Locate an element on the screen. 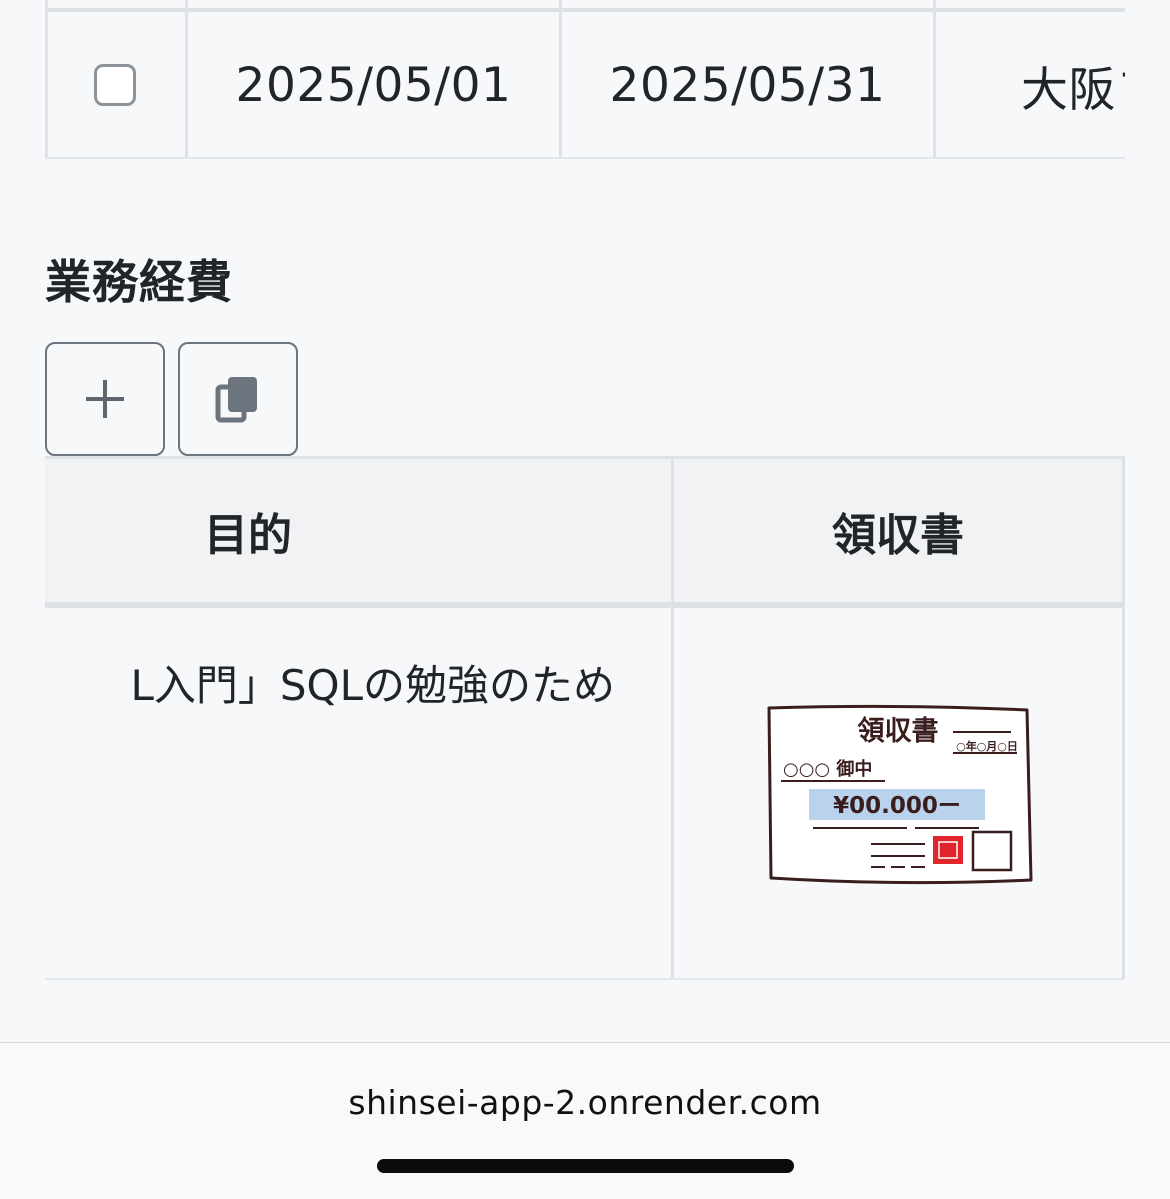 The image size is (1170, 1199). table-right-border is located at coordinates (1123, 718).